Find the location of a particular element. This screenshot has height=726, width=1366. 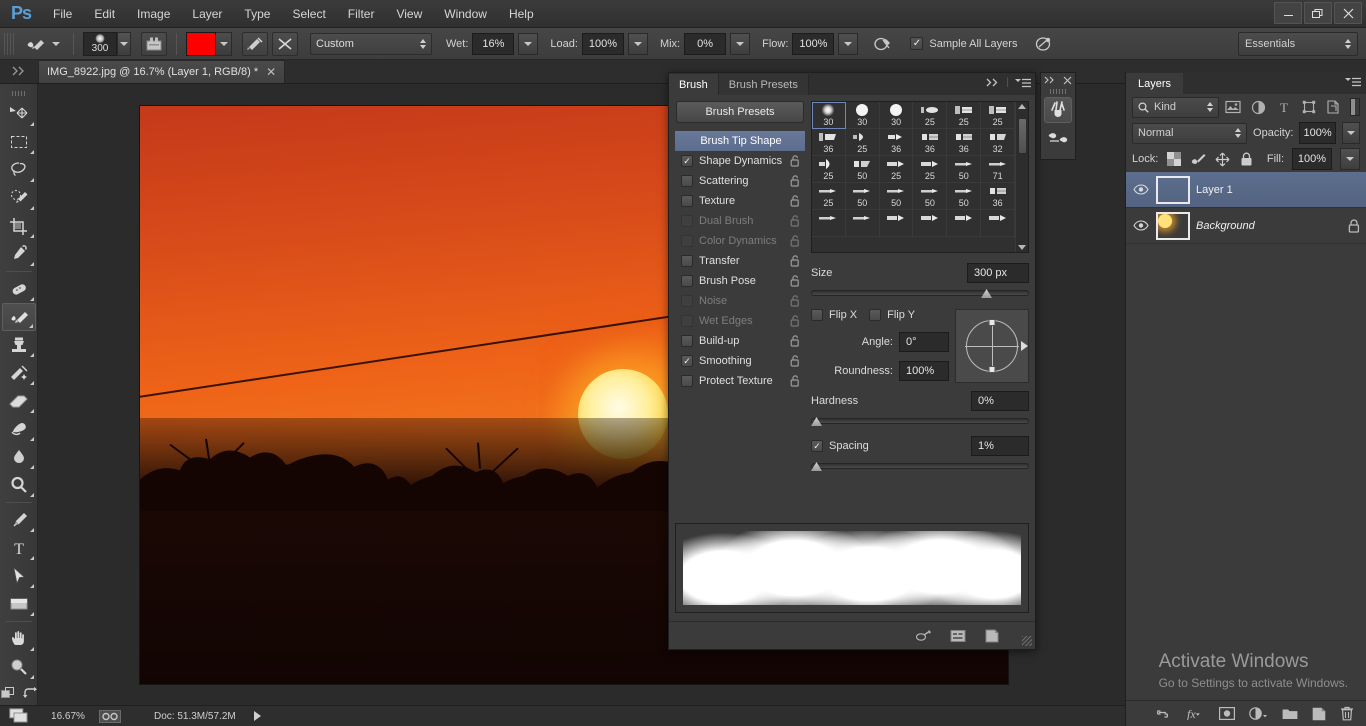

wet-edges-checkbox is located at coordinates (687, 321).